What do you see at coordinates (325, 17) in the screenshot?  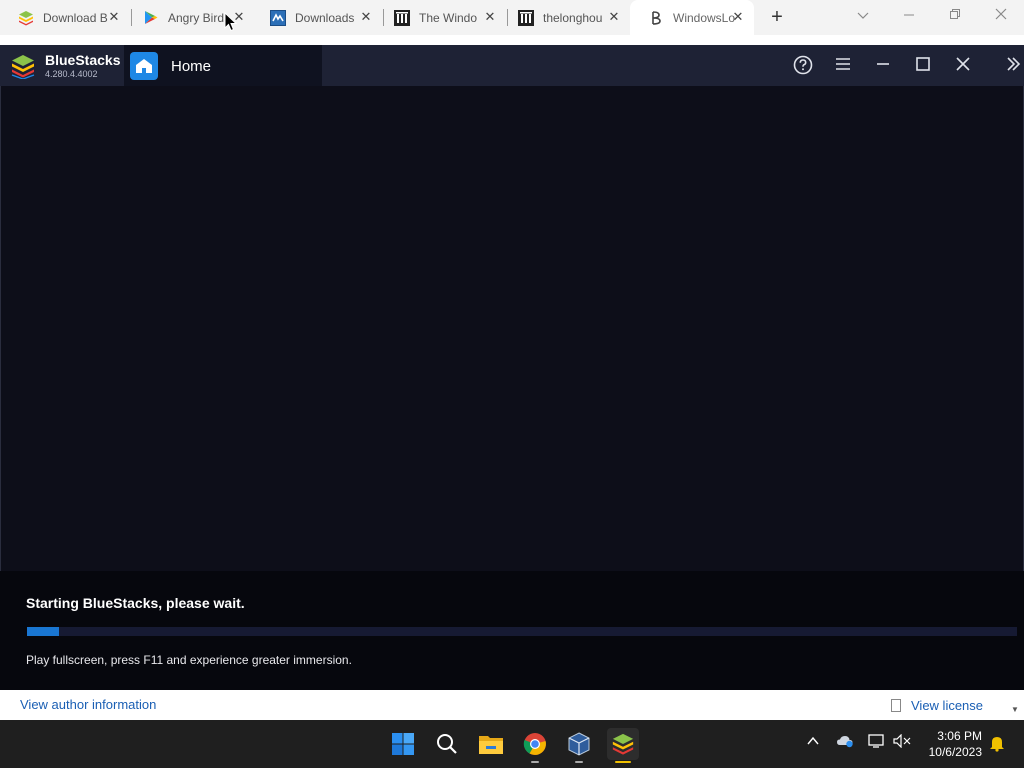 I see `tab-label: Downloads` at bounding box center [325, 17].